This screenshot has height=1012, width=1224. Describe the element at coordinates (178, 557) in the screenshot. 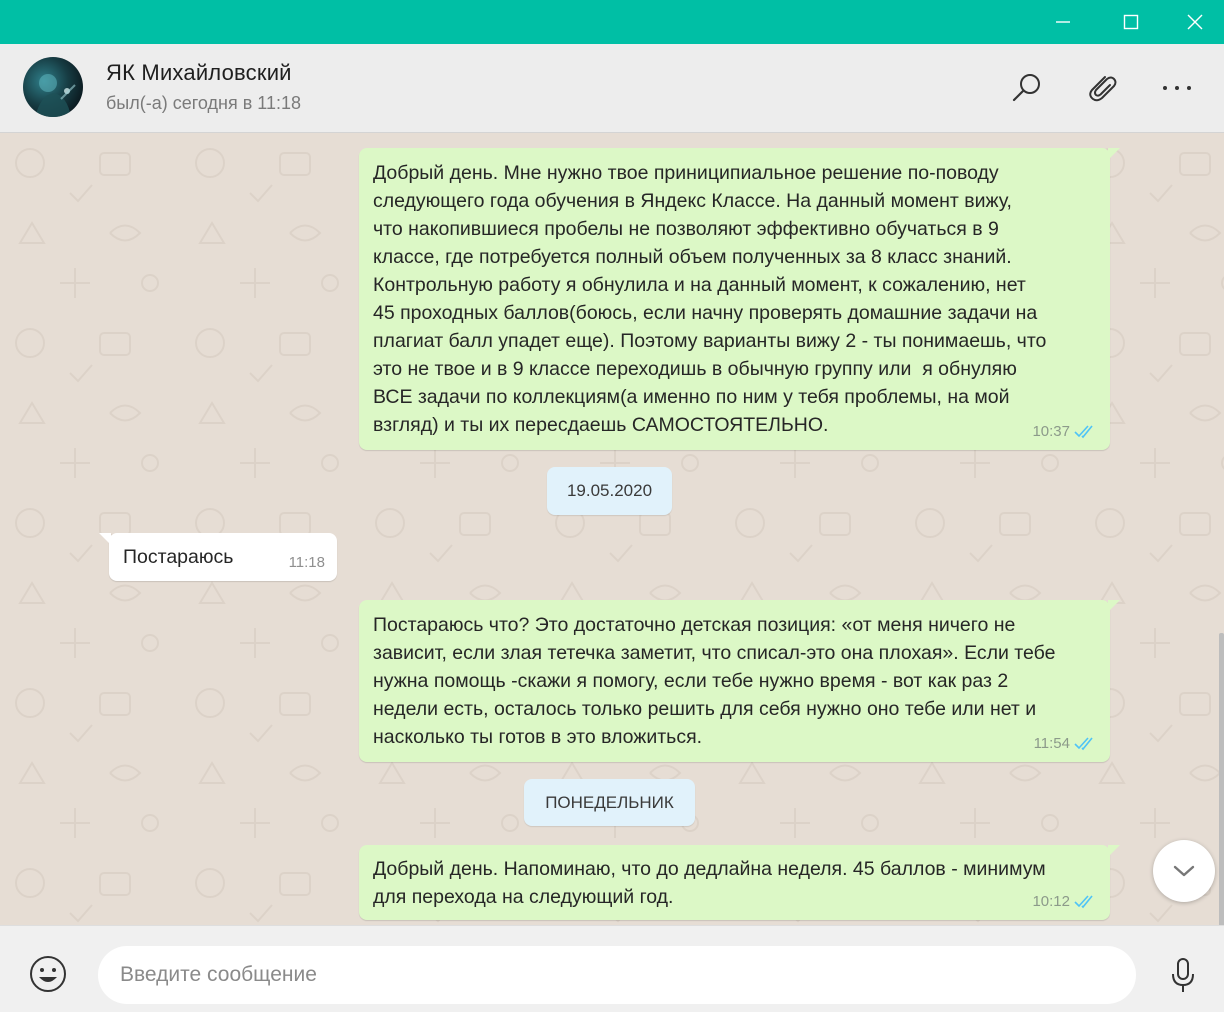

I see `message-text: Постараюсь` at that location.